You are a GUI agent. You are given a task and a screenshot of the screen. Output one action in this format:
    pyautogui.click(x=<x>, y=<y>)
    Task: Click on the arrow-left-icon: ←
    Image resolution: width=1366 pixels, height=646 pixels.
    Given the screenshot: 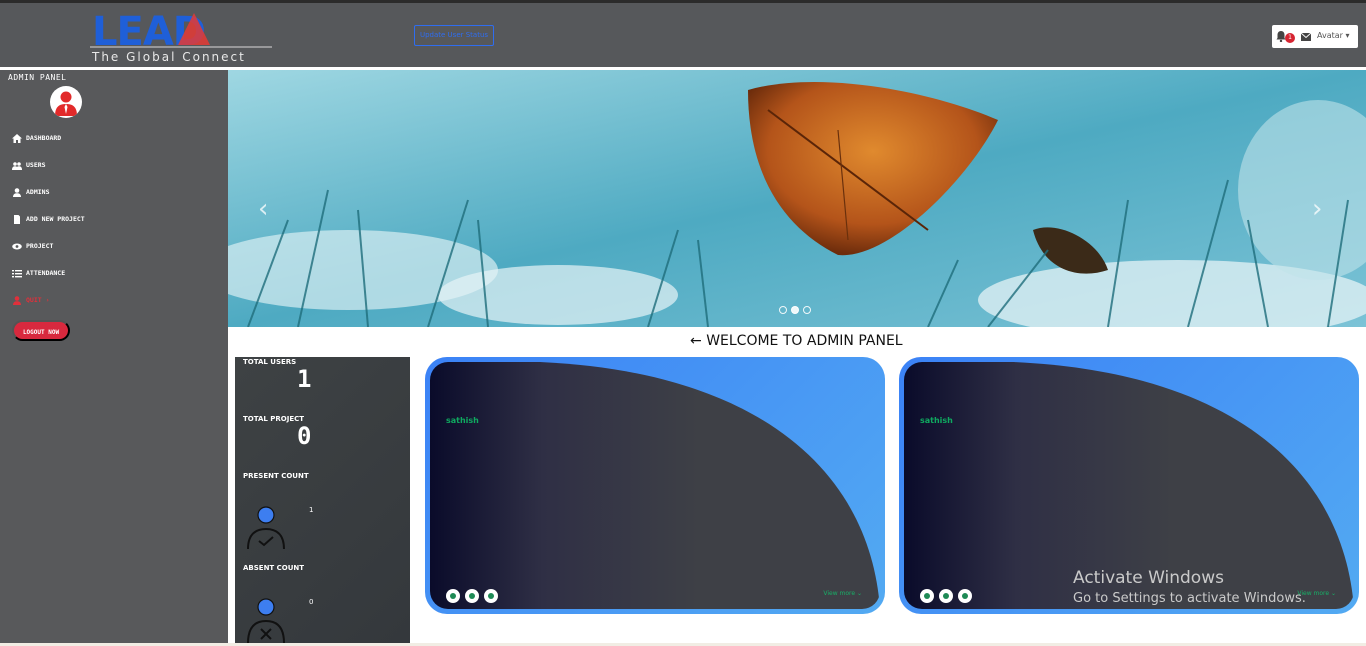 What is the action you would take?
    pyautogui.click(x=696, y=341)
    